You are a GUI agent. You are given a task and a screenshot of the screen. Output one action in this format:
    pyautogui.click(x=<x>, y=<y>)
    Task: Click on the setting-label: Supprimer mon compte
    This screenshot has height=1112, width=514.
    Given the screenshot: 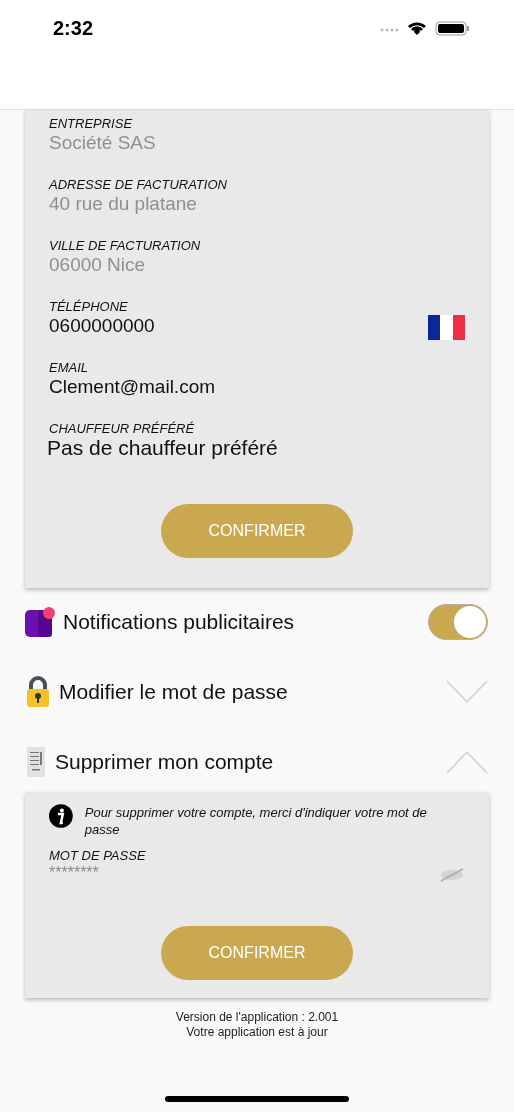 What is the action you would take?
    pyautogui.click(x=164, y=762)
    